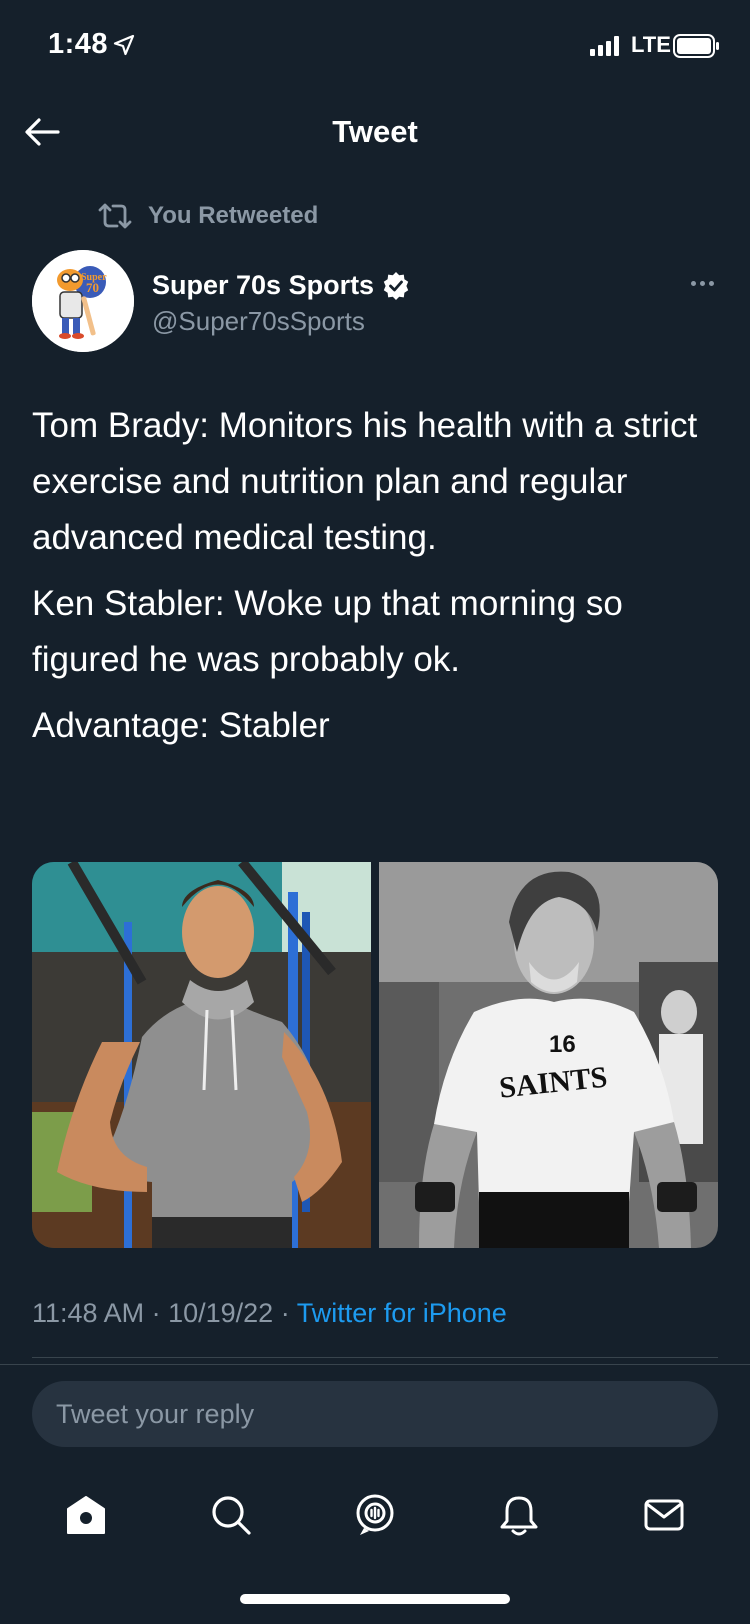  I want to click on tab-search, so click(231, 1515).